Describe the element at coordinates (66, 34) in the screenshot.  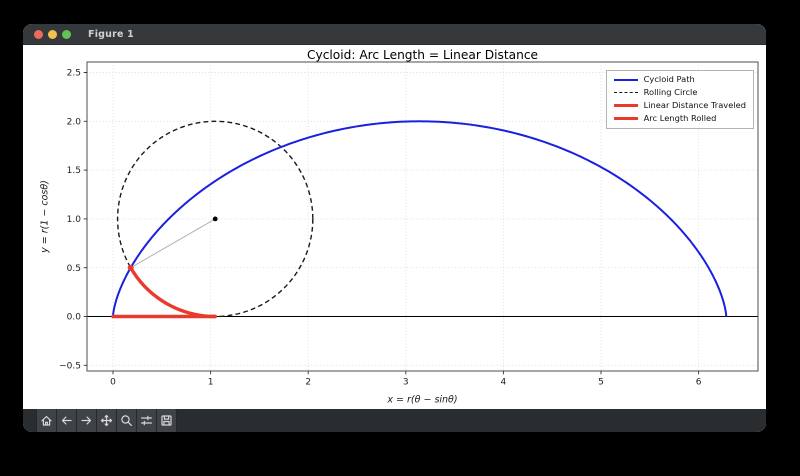
I see `zoom-button` at that location.